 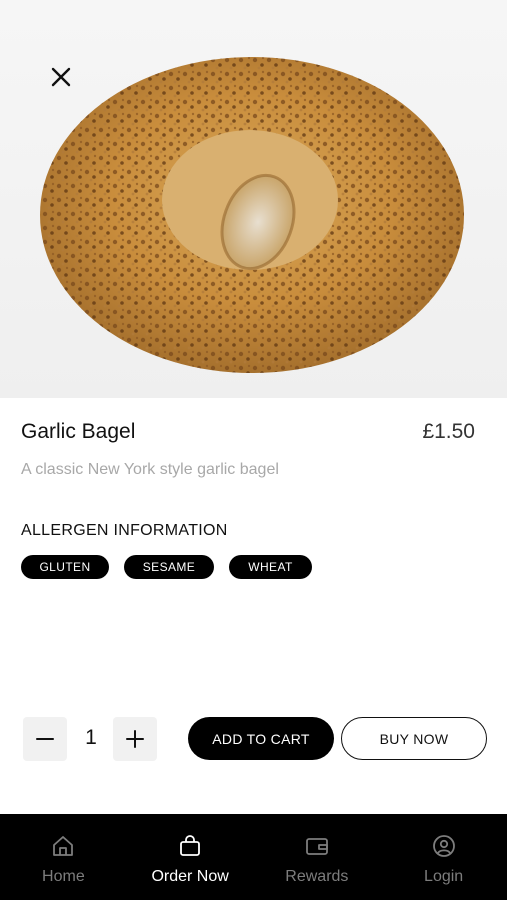 What do you see at coordinates (444, 846) in the screenshot?
I see `user-icon` at bounding box center [444, 846].